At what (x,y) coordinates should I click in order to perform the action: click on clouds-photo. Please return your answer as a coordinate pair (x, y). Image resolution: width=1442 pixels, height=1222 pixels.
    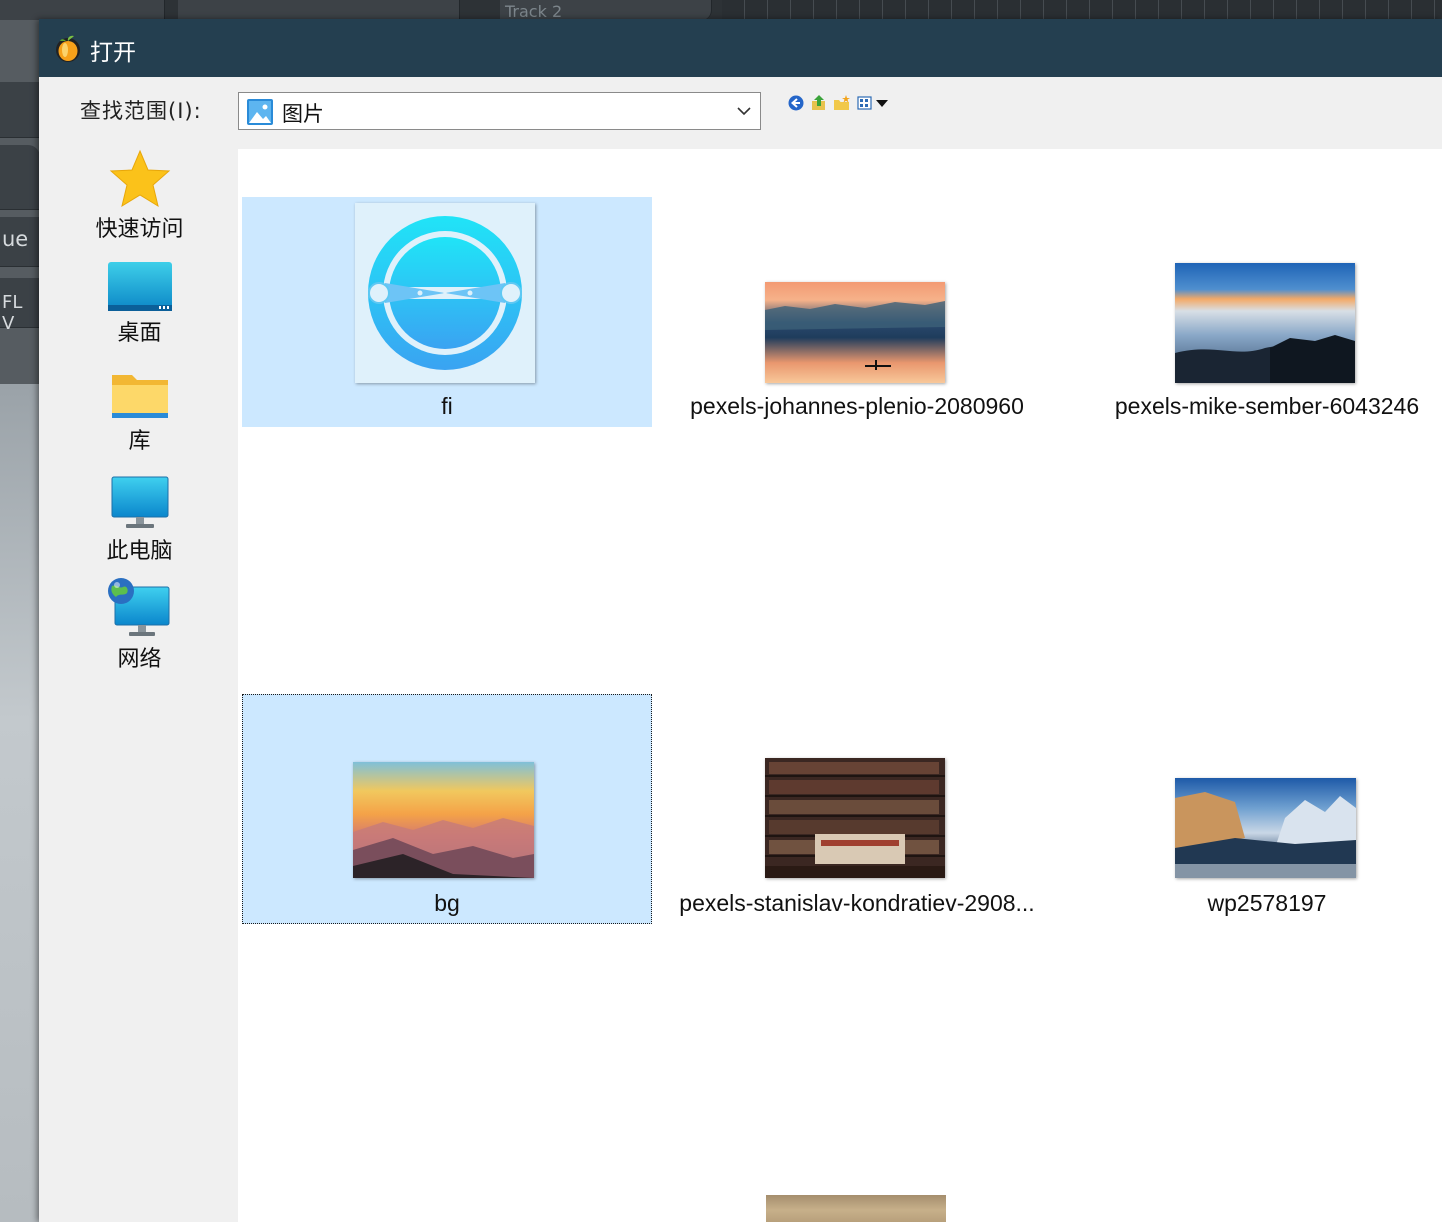
    Looking at the image, I should click on (1265, 359).